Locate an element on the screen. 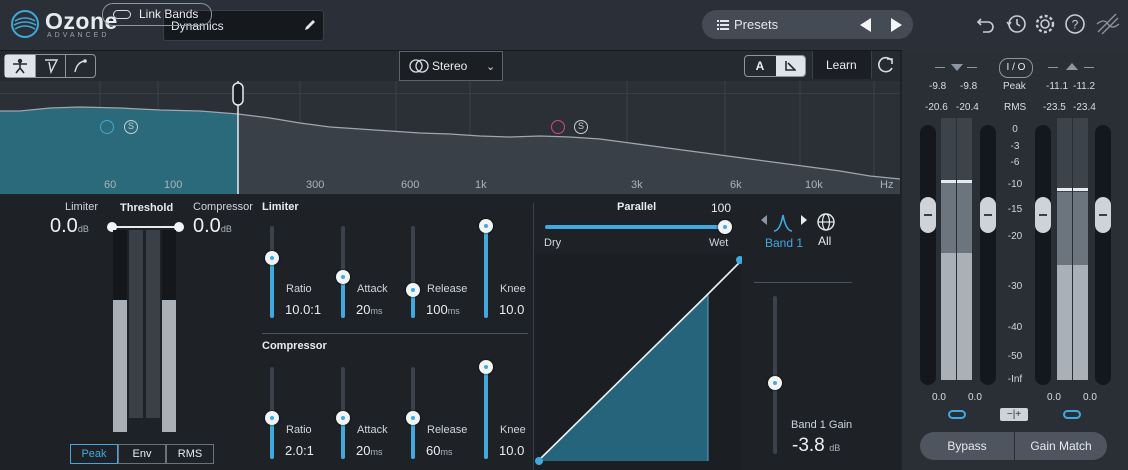  limiter-knee-label: Knee is located at coordinates (513, 289).